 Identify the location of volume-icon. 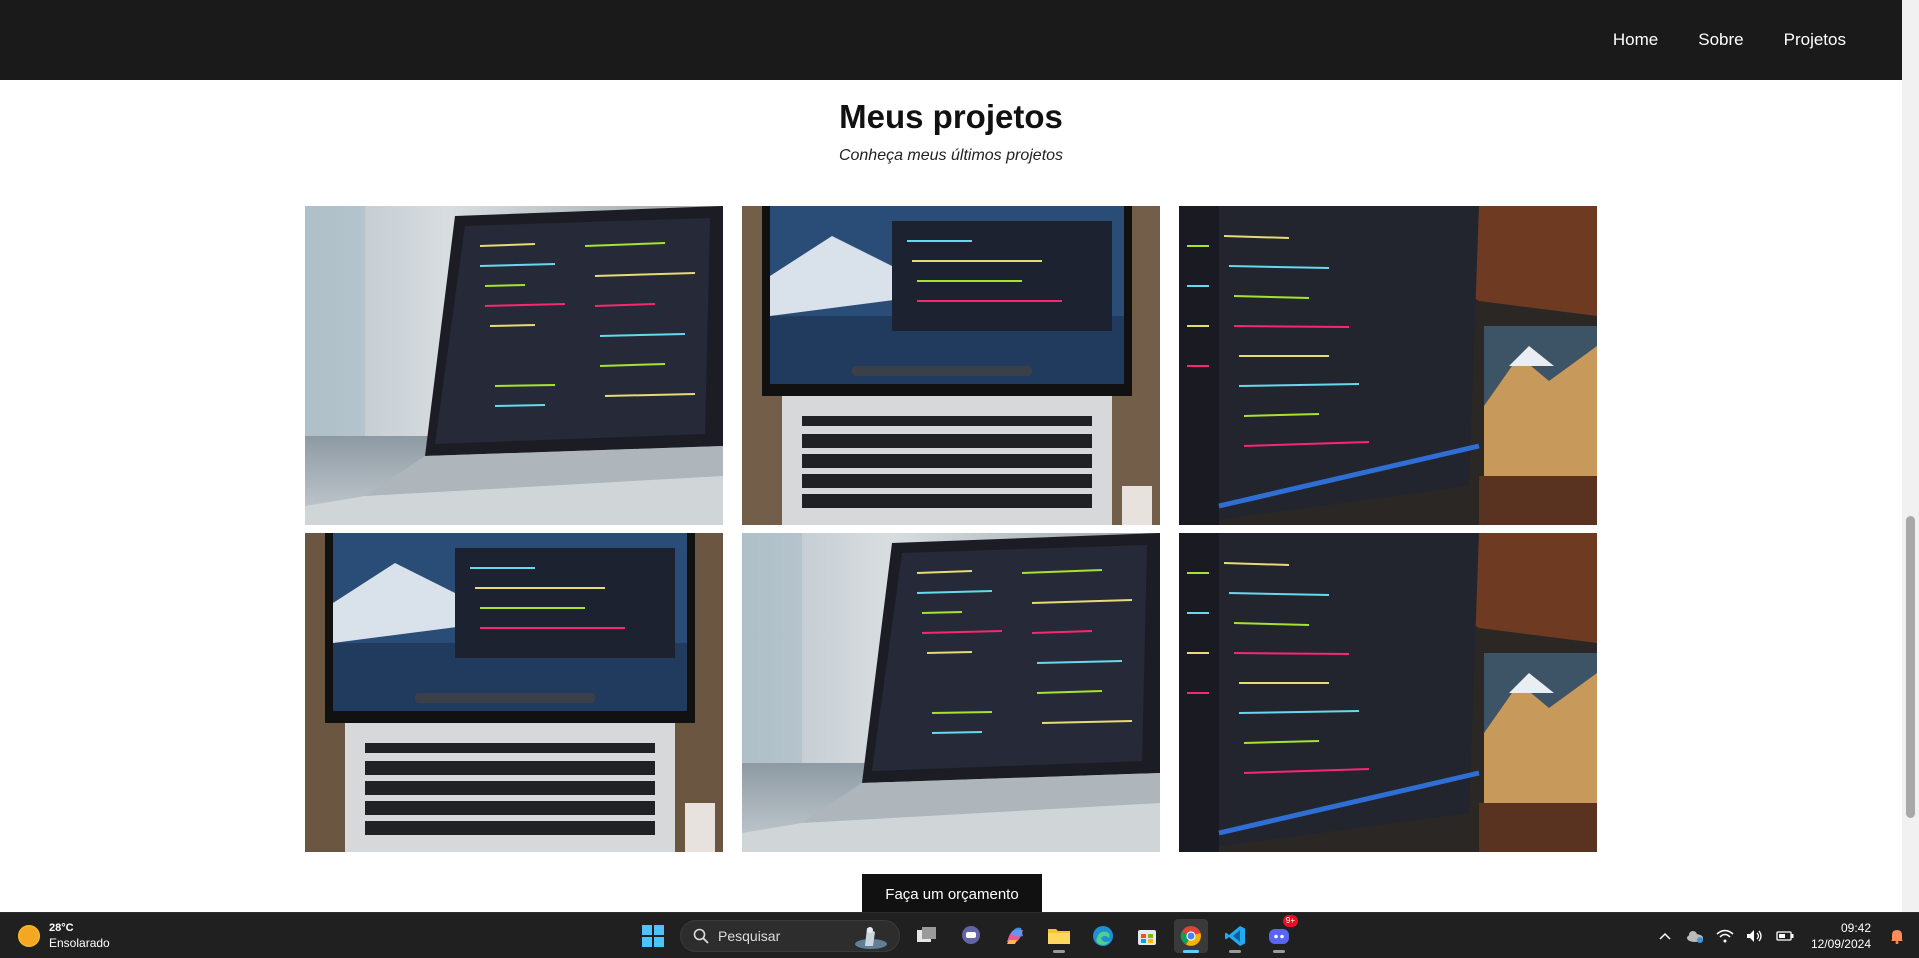
(1755, 936).